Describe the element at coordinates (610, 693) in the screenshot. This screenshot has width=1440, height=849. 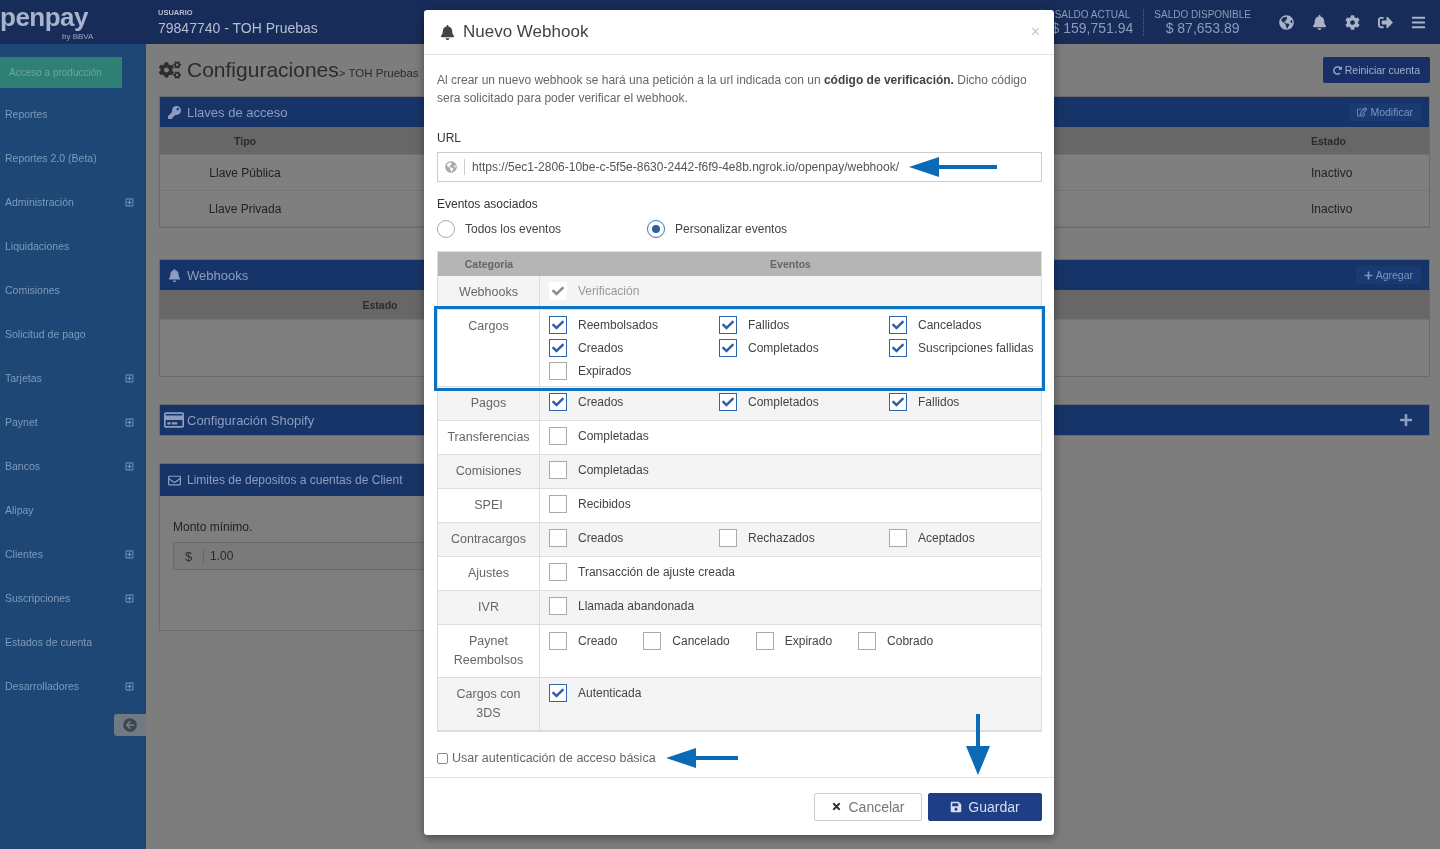
I see `event-label: Autenticada` at that location.